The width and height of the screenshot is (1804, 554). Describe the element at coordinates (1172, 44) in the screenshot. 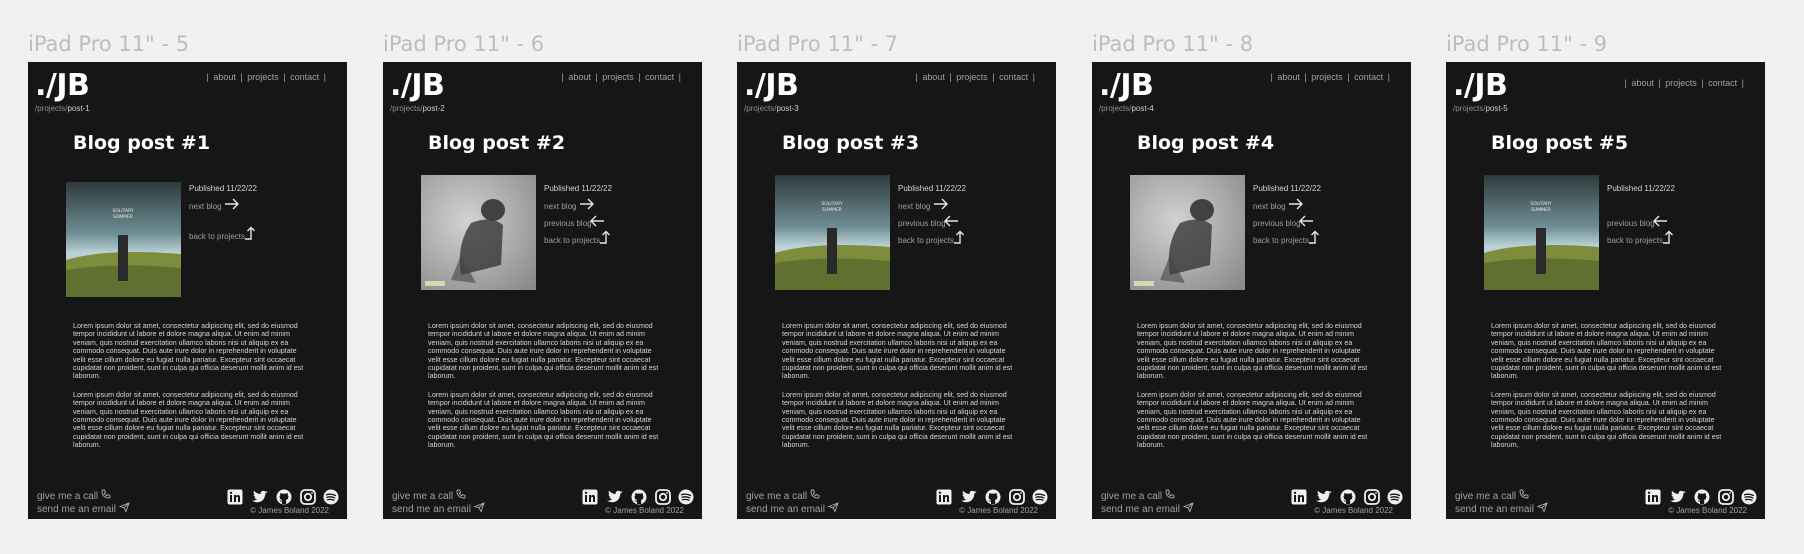

I see `frame-label: iPad Pro 11" - 8` at that location.